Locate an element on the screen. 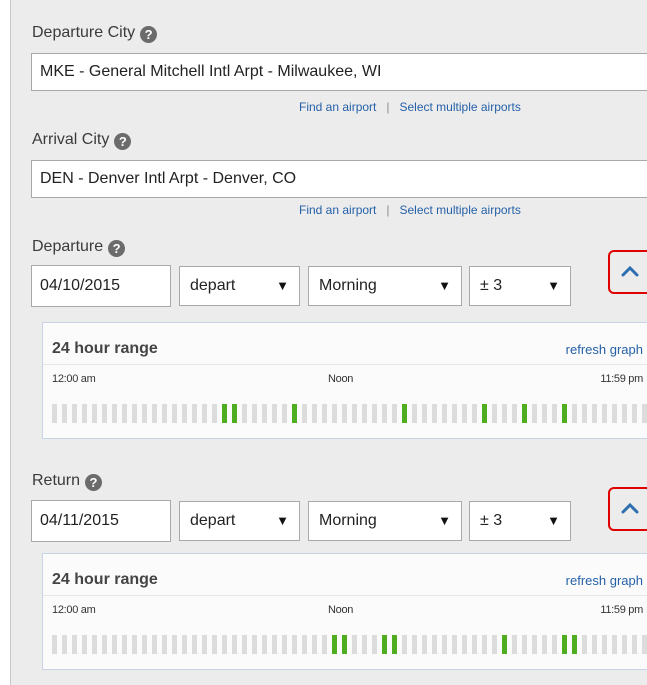  departure-flex-select: ± 3 ▼ is located at coordinates (520, 286).